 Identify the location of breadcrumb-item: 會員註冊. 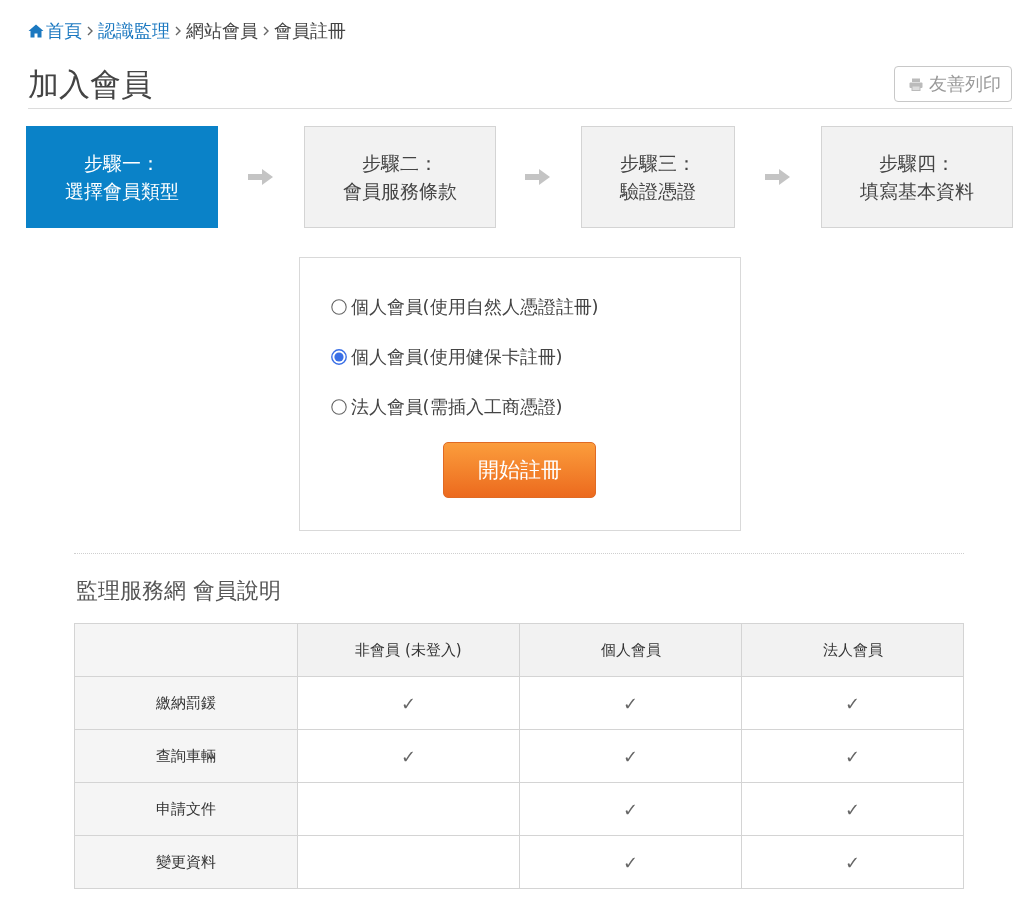
(310, 31).